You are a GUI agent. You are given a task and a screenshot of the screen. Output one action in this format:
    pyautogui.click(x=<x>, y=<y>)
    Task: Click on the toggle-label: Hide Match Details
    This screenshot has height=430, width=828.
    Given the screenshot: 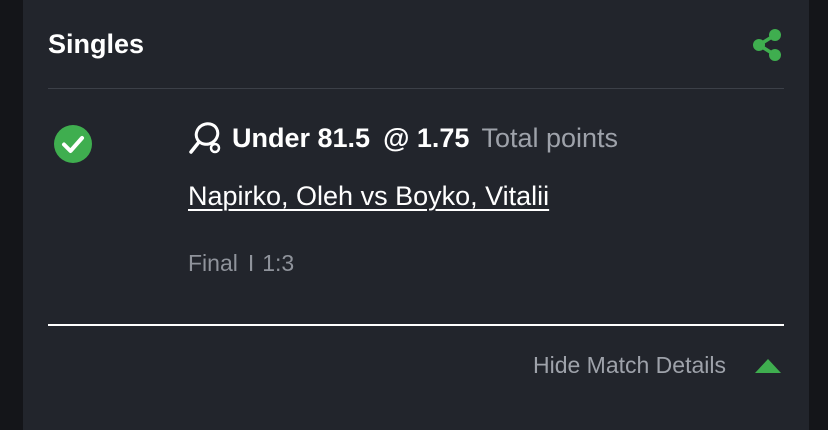 What is the action you would take?
    pyautogui.click(x=629, y=365)
    